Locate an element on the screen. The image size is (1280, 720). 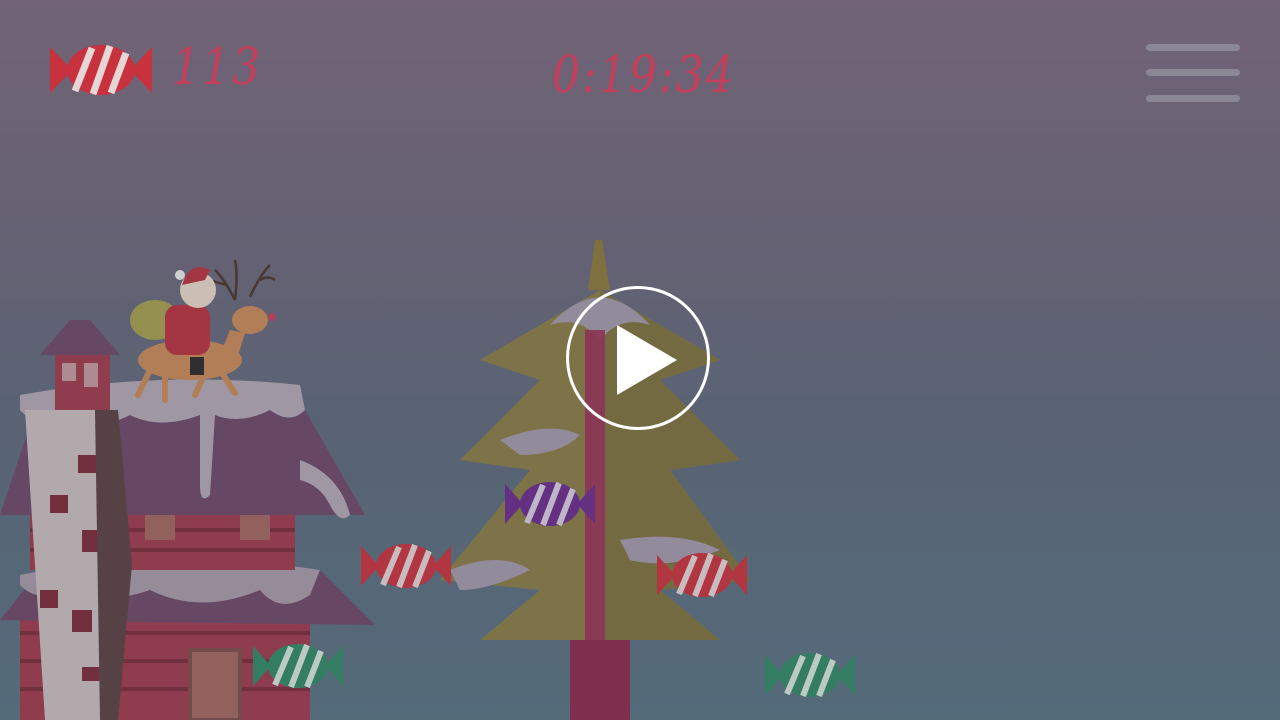
play-icon is located at coordinates (647, 360).